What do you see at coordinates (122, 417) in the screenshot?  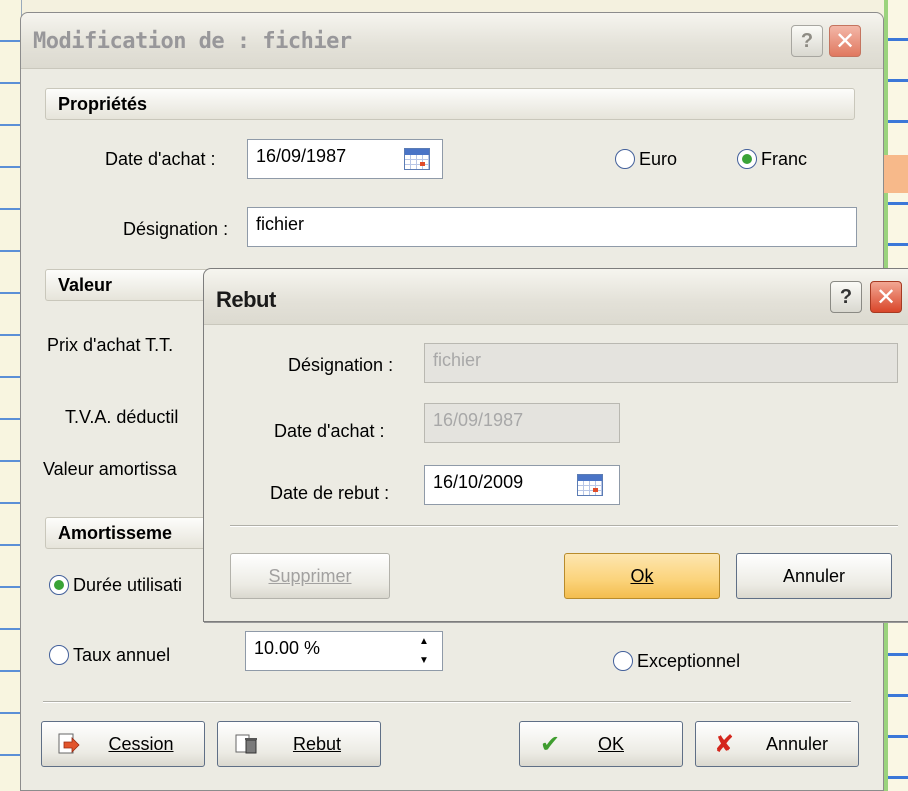 I see `tva-label: T.V.A. déductil` at bounding box center [122, 417].